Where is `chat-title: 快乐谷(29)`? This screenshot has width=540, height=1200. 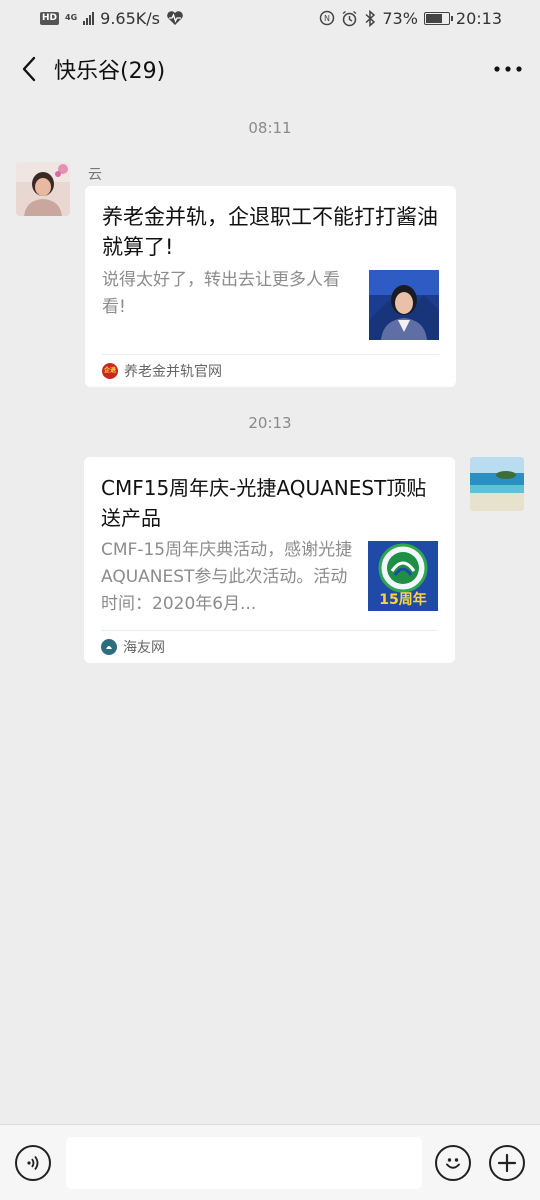 chat-title: 快乐谷(29) is located at coordinates (110, 71).